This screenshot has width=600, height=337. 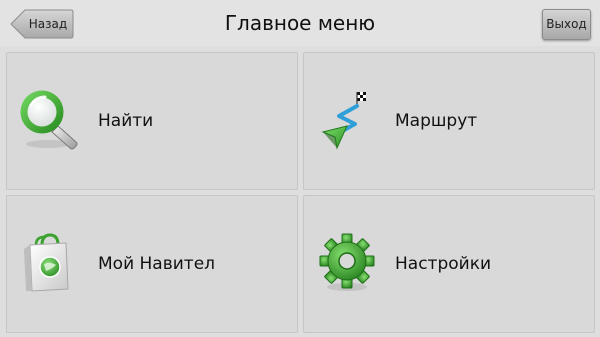 What do you see at coordinates (361, 99) in the screenshot?
I see `finish-flag-icon` at bounding box center [361, 99].